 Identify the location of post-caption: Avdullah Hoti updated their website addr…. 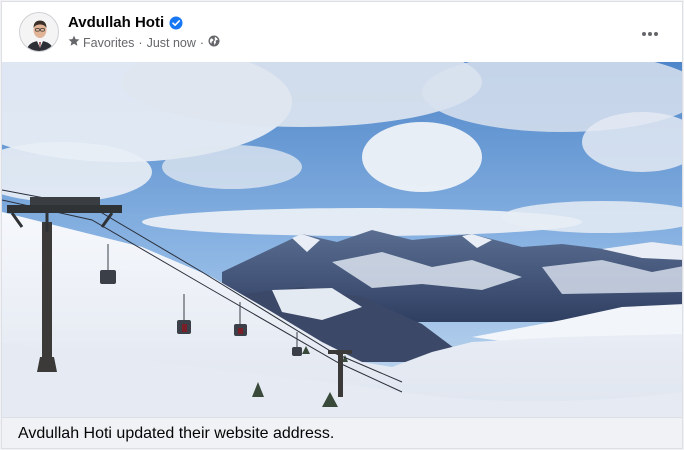
(176, 433).